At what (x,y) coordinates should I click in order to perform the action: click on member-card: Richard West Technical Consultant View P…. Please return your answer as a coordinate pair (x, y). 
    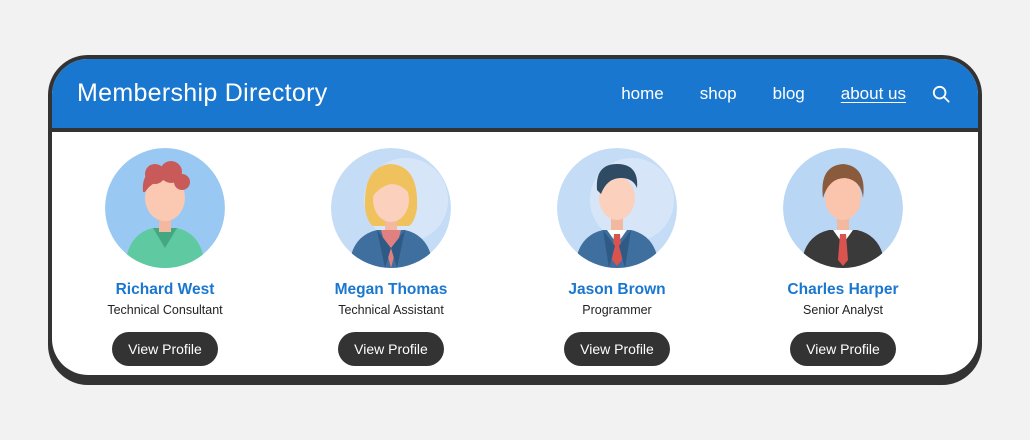
    Looking at the image, I should click on (165, 257).